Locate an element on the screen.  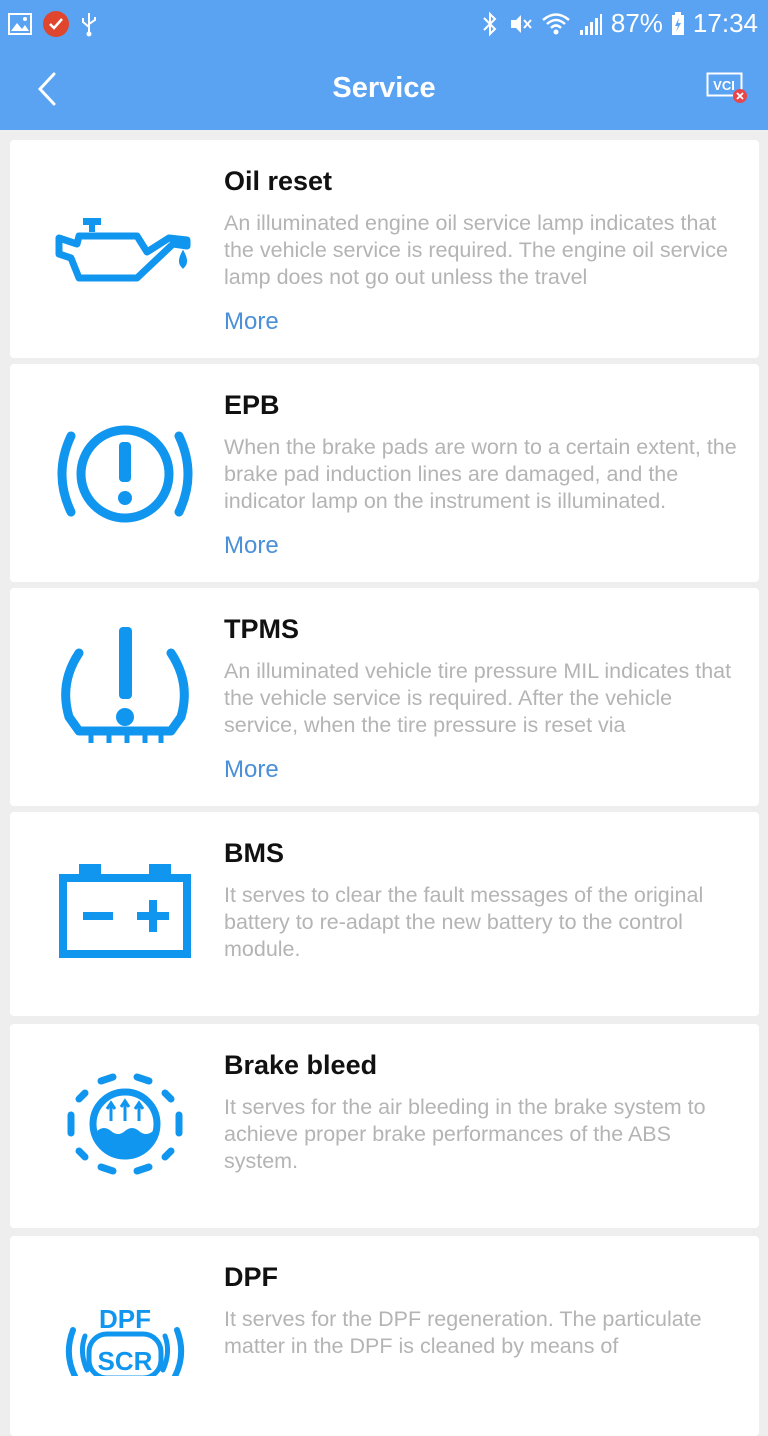
wifi-icon is located at coordinates (556, 23).